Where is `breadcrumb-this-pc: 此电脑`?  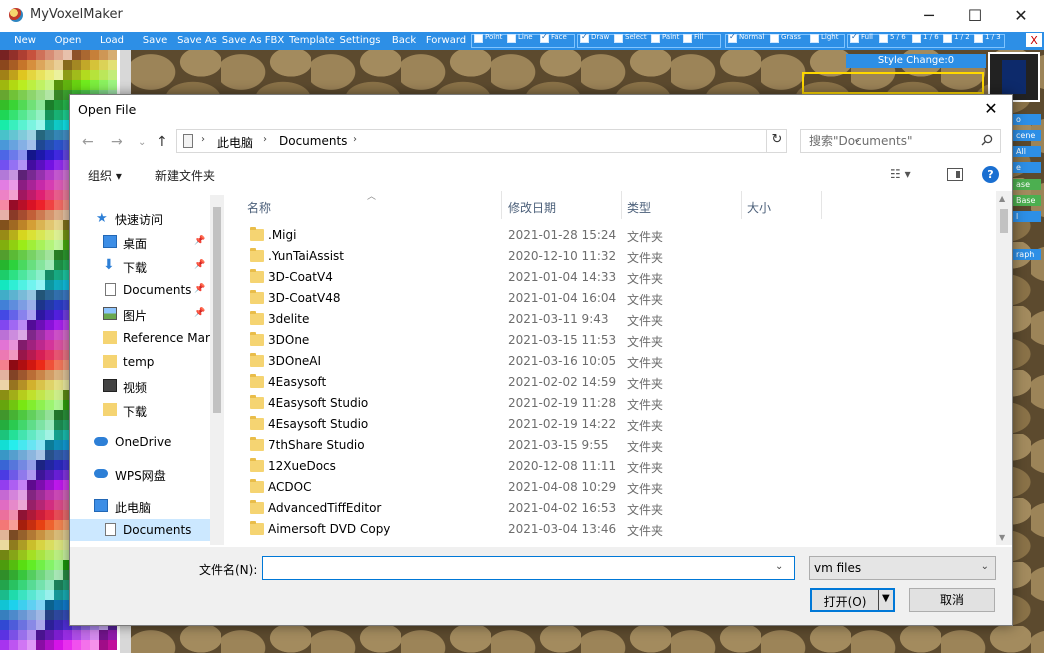
breadcrumb-this-pc: 此电脑 is located at coordinates (235, 142).